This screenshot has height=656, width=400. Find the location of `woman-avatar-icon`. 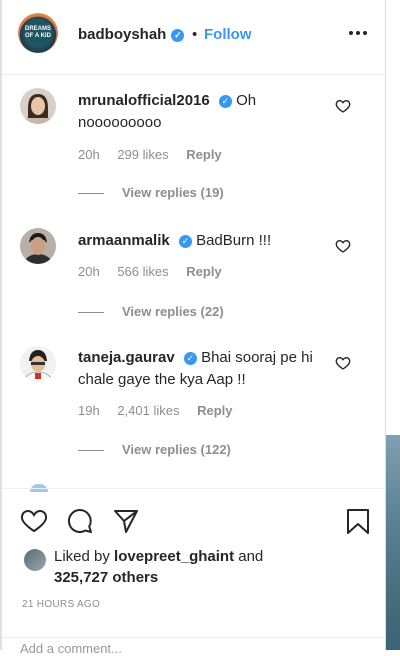

woman-avatar-icon is located at coordinates (38, 106).